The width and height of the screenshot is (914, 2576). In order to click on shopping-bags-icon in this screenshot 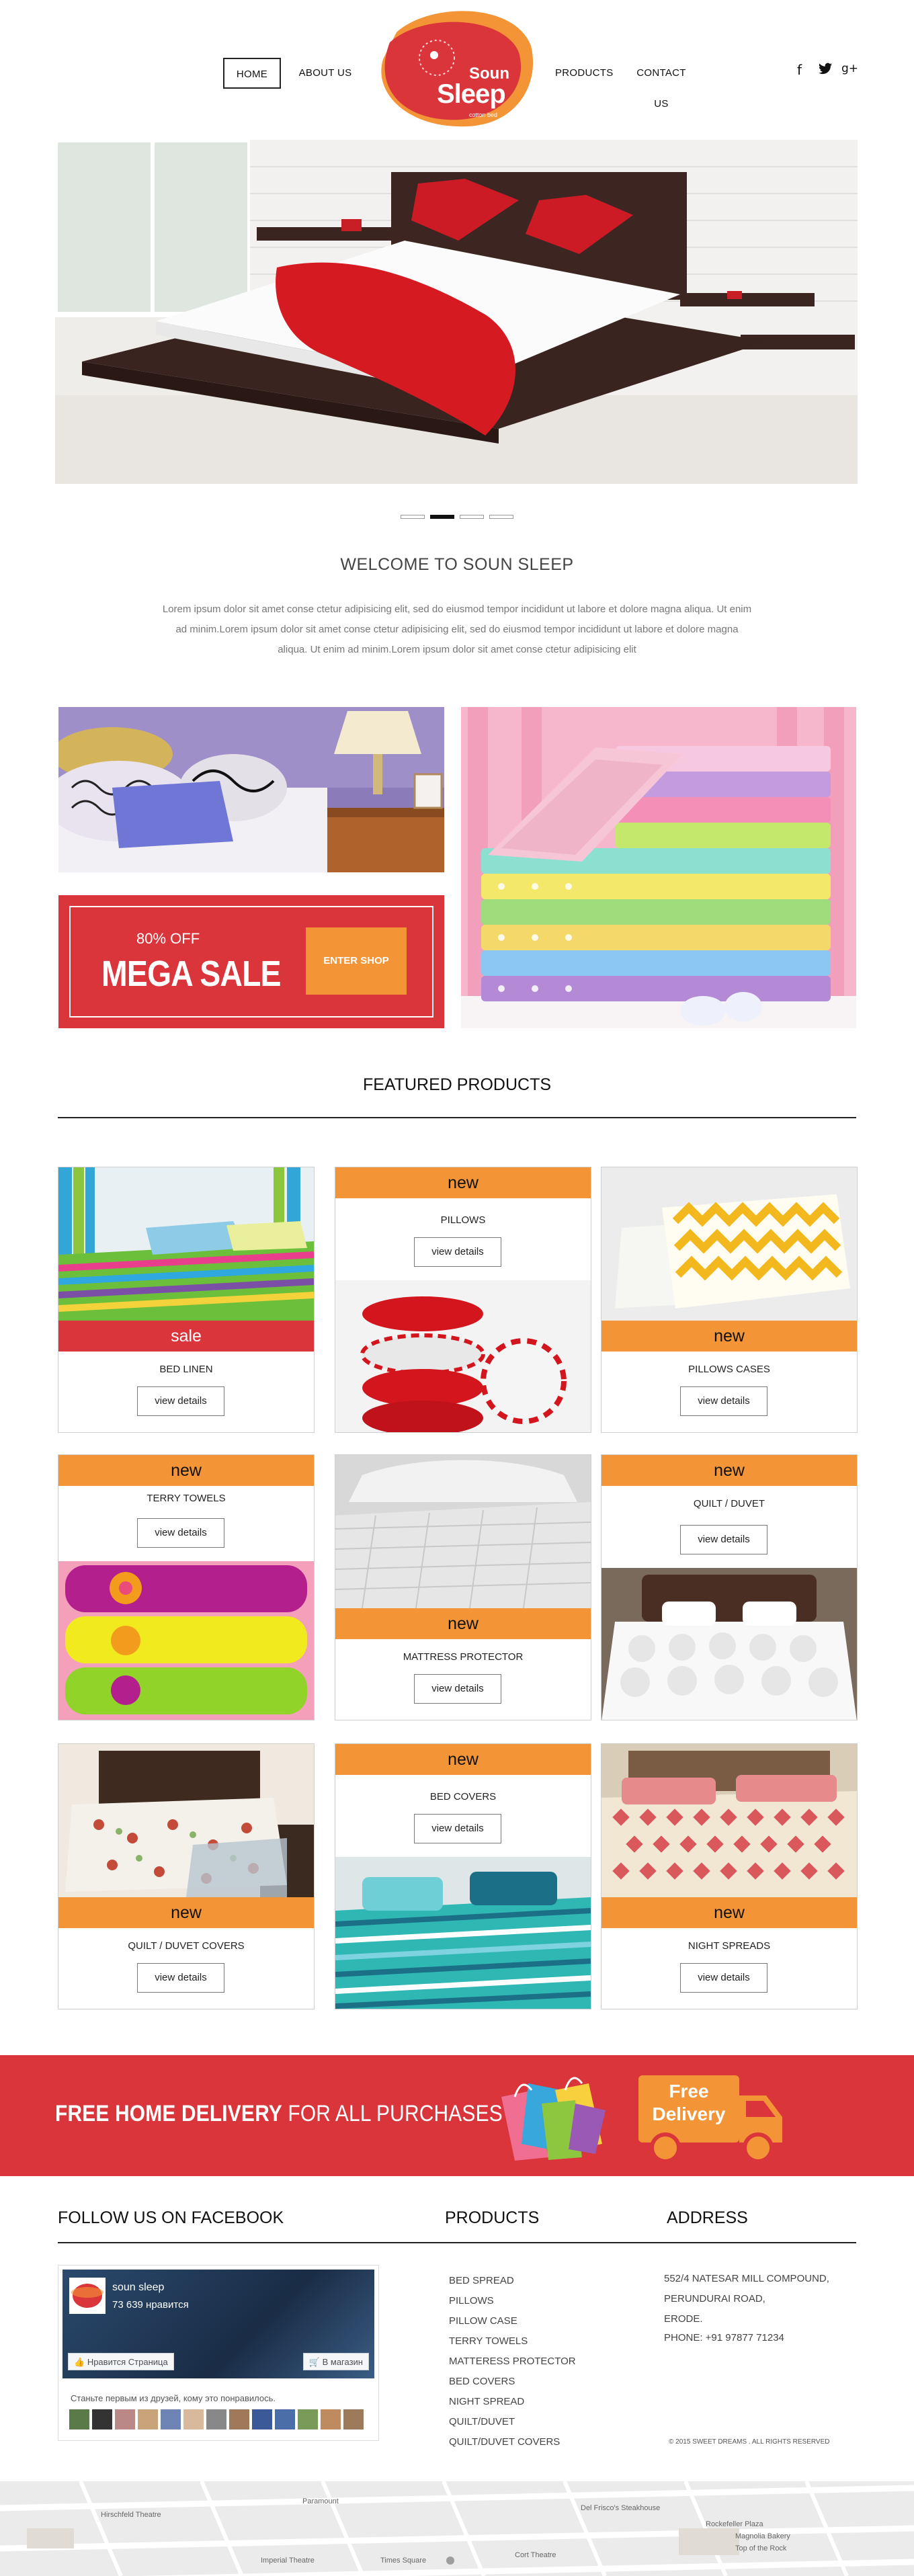, I will do `click(552, 2117)`.